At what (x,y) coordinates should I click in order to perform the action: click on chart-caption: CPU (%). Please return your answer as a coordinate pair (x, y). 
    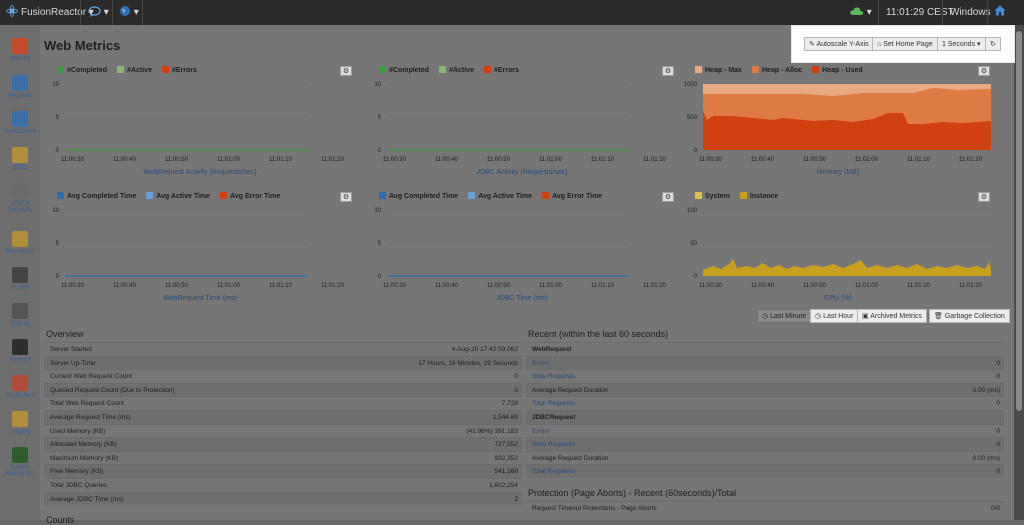
    Looking at the image, I should click on (838, 298).